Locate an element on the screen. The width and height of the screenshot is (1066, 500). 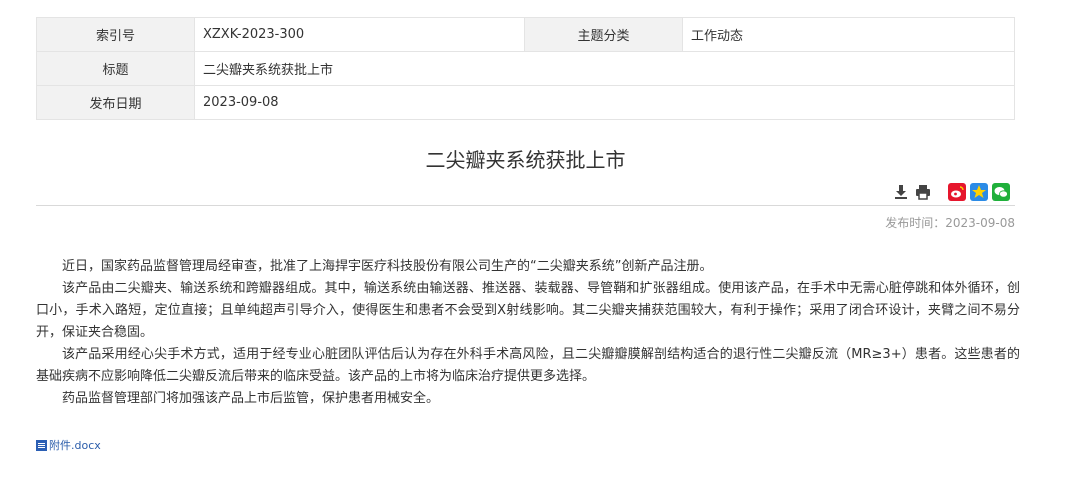
meta-row: 标题 二尖瓣夹系统获批上市 is located at coordinates (525, 68).